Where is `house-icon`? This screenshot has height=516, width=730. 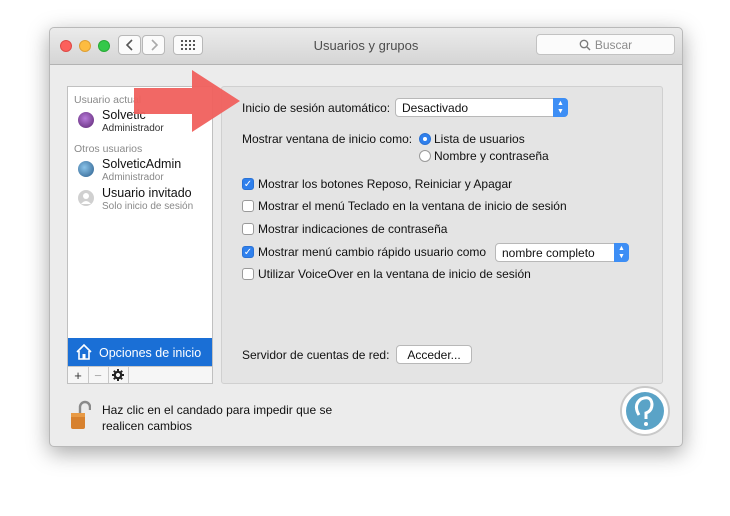
house-icon is located at coordinates (84, 351).